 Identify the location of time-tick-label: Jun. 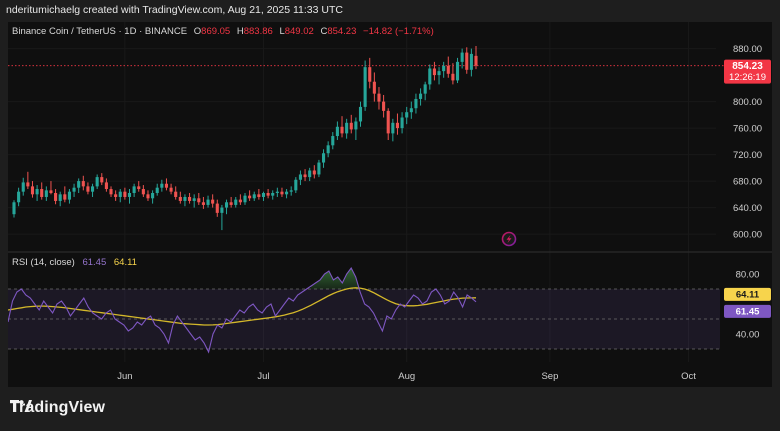
(124, 376).